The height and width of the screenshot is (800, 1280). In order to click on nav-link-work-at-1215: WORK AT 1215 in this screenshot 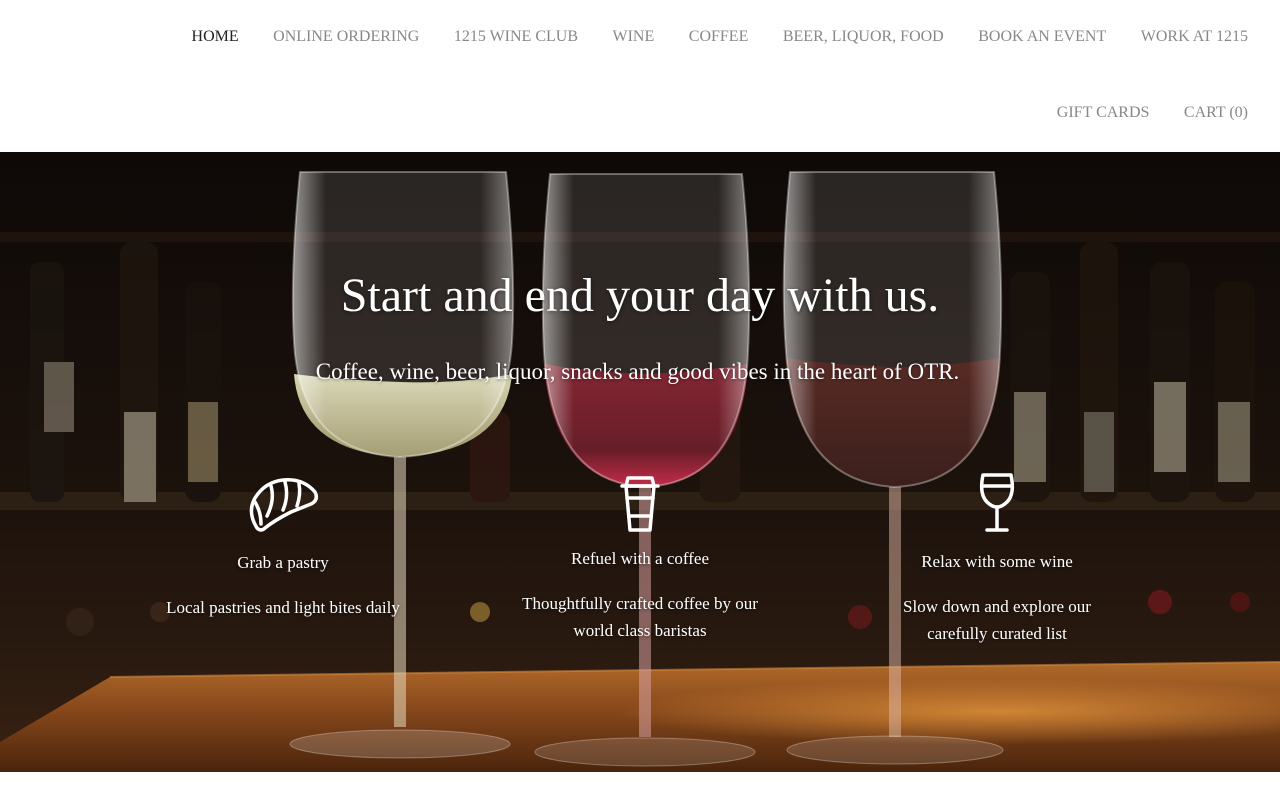, I will do `click(1194, 37)`.